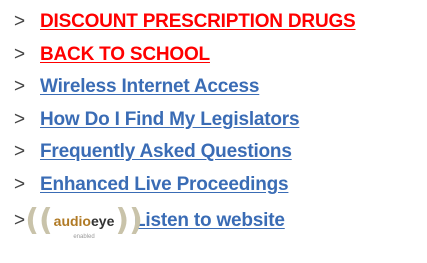  Describe the element at coordinates (39, 220) in the screenshot. I see `logo-left-paren-icon: ((` at that location.